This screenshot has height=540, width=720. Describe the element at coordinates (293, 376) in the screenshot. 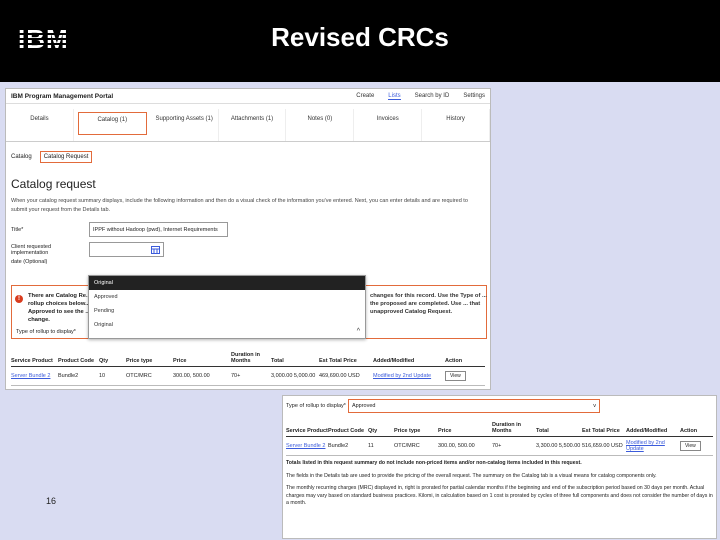

I see `total-value: 3,000.00 5,000.00` at that location.